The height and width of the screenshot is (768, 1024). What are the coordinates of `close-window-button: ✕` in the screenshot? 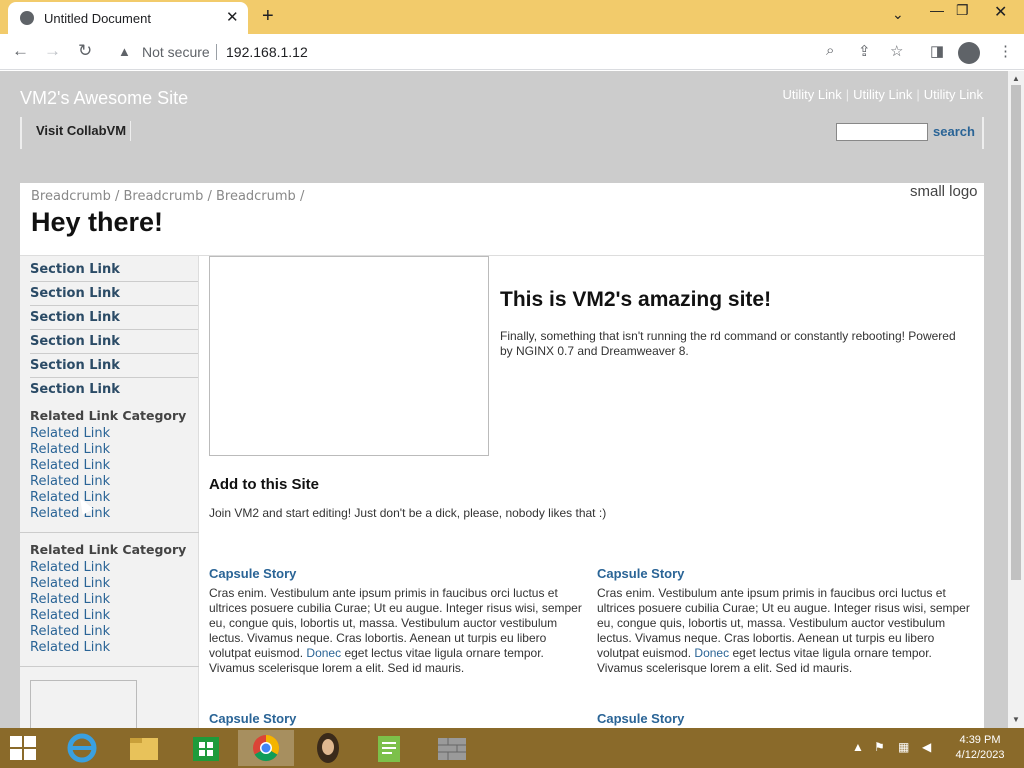 It's located at (1000, 12).